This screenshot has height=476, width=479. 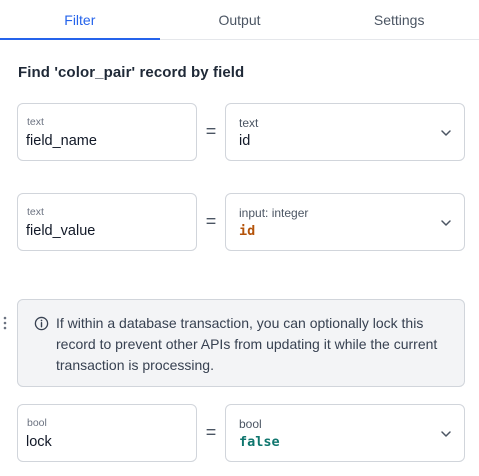 What do you see at coordinates (35, 122) in the screenshot?
I see `field-name-type-label: text` at bounding box center [35, 122].